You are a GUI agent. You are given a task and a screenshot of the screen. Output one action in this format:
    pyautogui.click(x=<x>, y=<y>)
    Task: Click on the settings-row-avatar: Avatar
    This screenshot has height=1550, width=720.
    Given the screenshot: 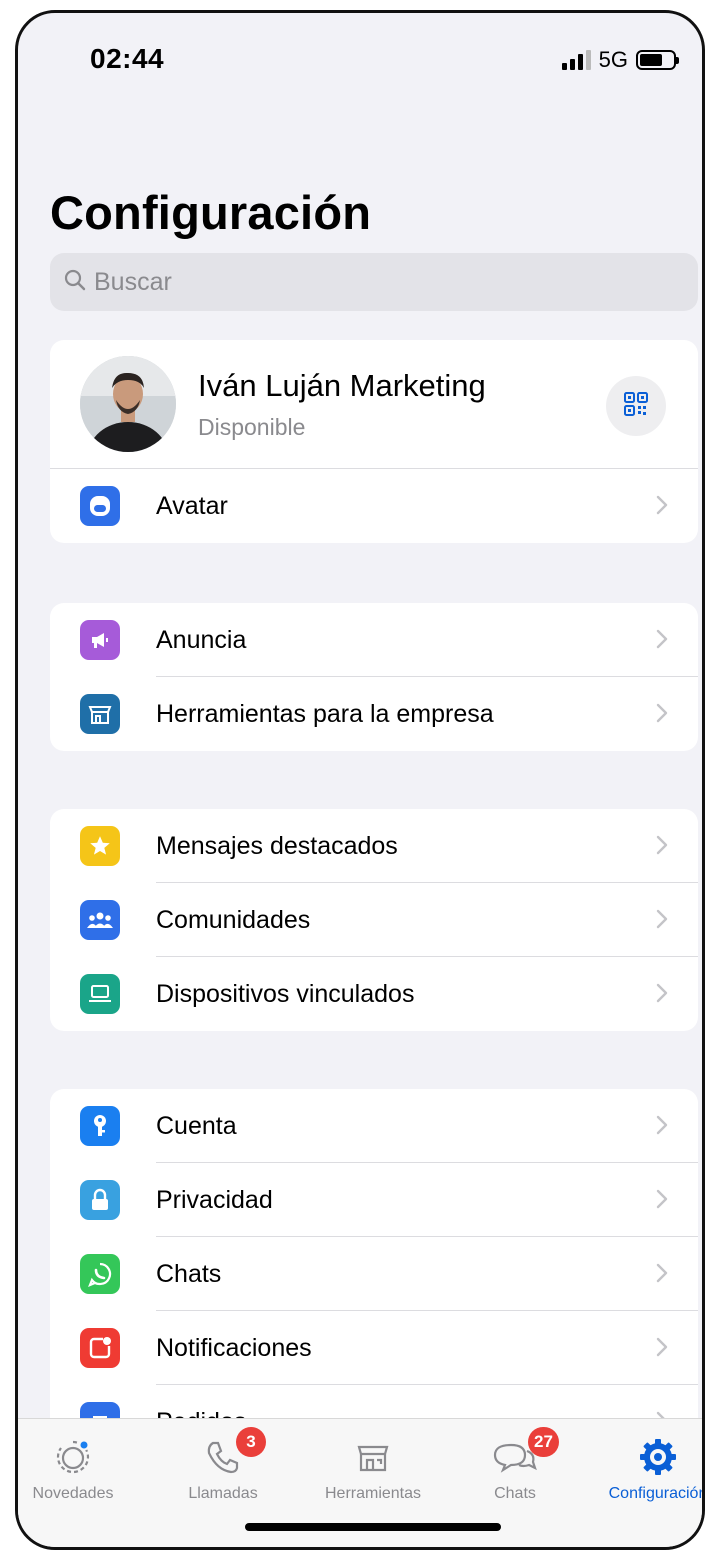 What is the action you would take?
    pyautogui.click(x=374, y=506)
    